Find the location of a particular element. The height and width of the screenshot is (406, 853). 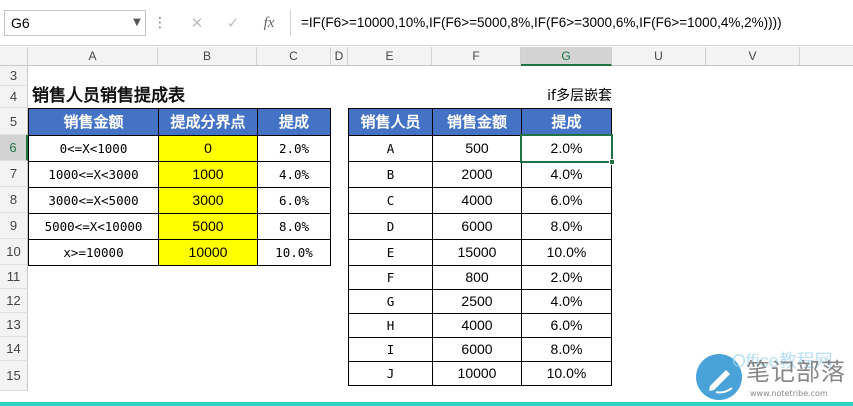

left-cell-rate: 10.0% is located at coordinates (294, 252).